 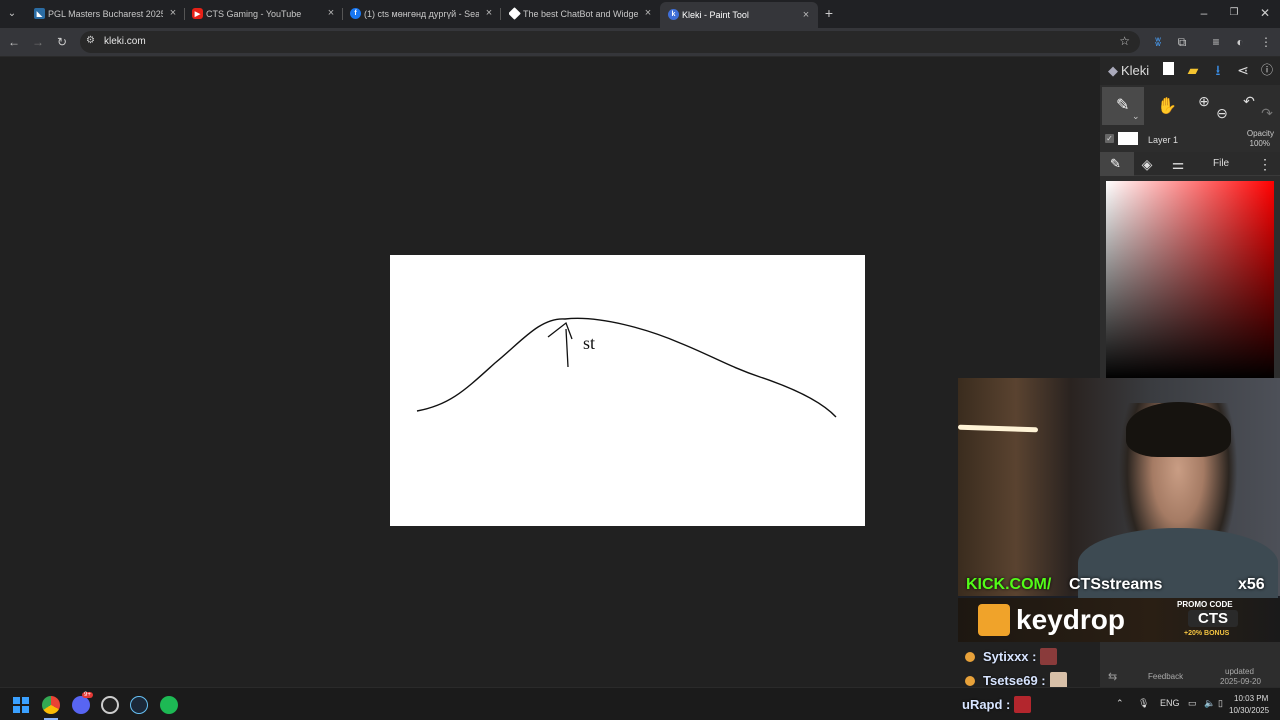 I want to click on menu-kebab-icon: ⋮, so click(x=1266, y=42).